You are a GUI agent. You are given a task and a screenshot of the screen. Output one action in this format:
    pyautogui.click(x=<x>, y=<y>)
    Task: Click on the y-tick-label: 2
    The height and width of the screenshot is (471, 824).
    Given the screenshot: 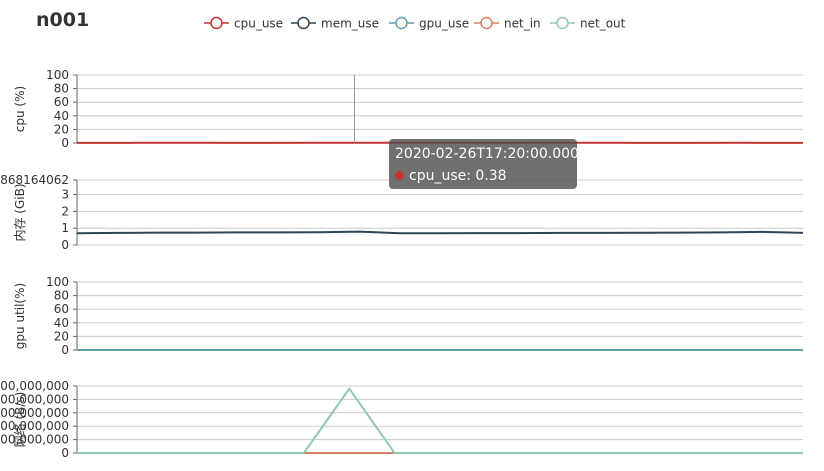 What is the action you would take?
    pyautogui.click(x=65, y=211)
    